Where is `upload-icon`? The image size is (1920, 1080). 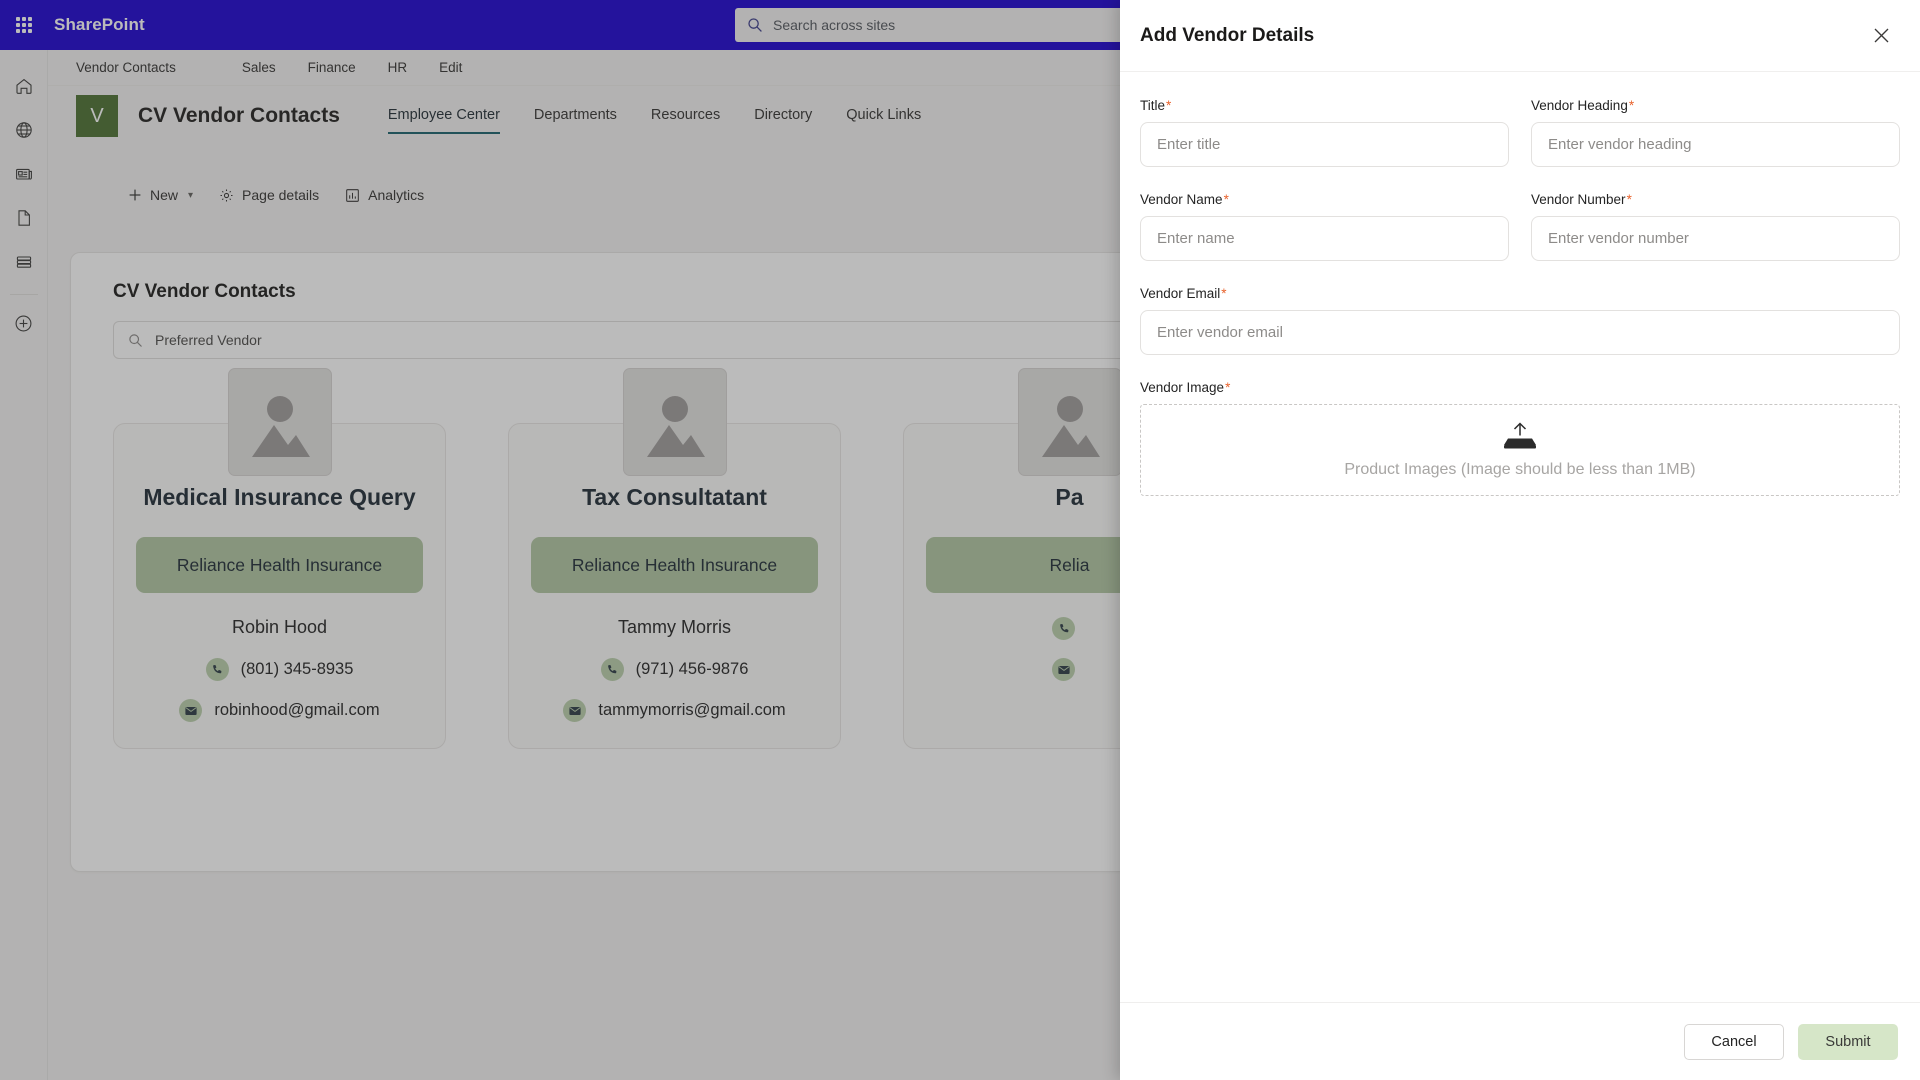
upload-icon is located at coordinates (1520, 435).